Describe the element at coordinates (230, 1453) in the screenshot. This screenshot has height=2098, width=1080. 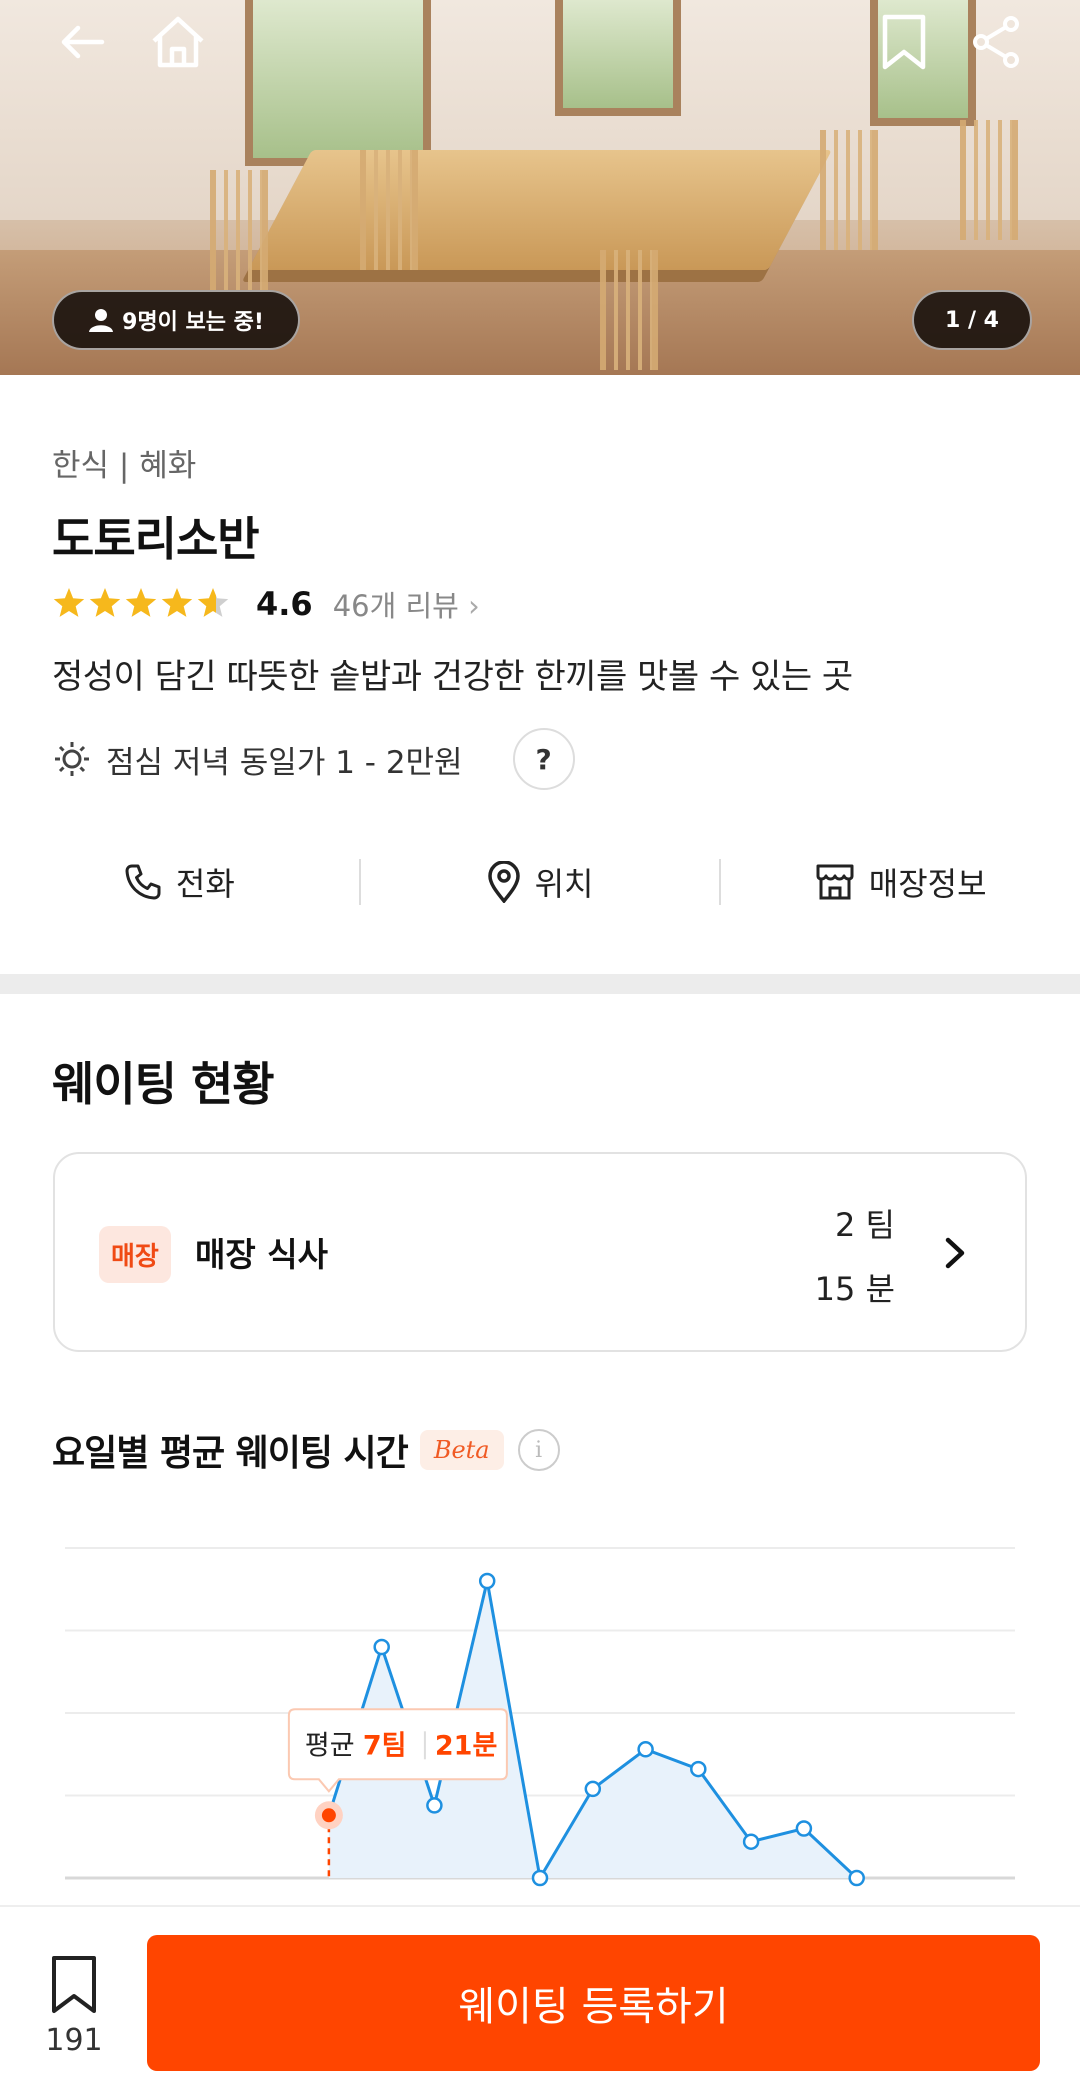
I see `chart-title: 요일별 평균 웨이팅 시간` at that location.